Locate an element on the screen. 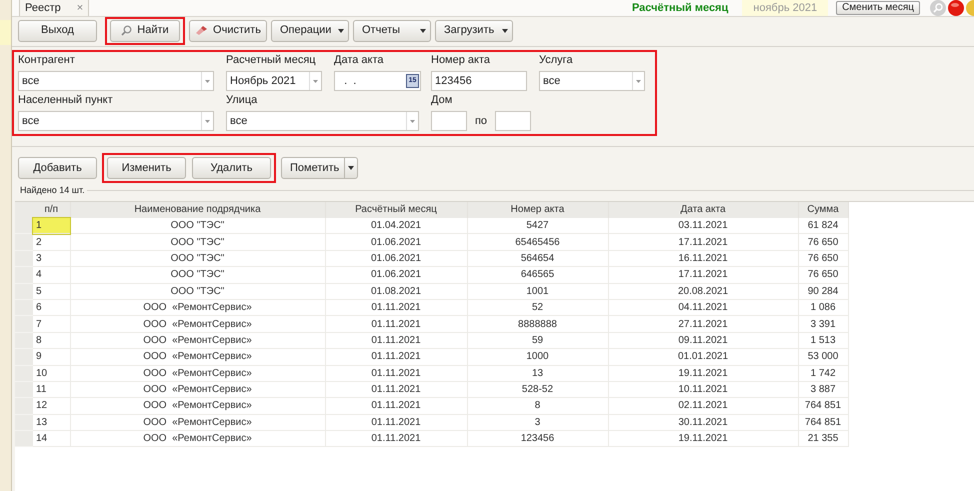  table-cell: 10 is located at coordinates (51, 373).